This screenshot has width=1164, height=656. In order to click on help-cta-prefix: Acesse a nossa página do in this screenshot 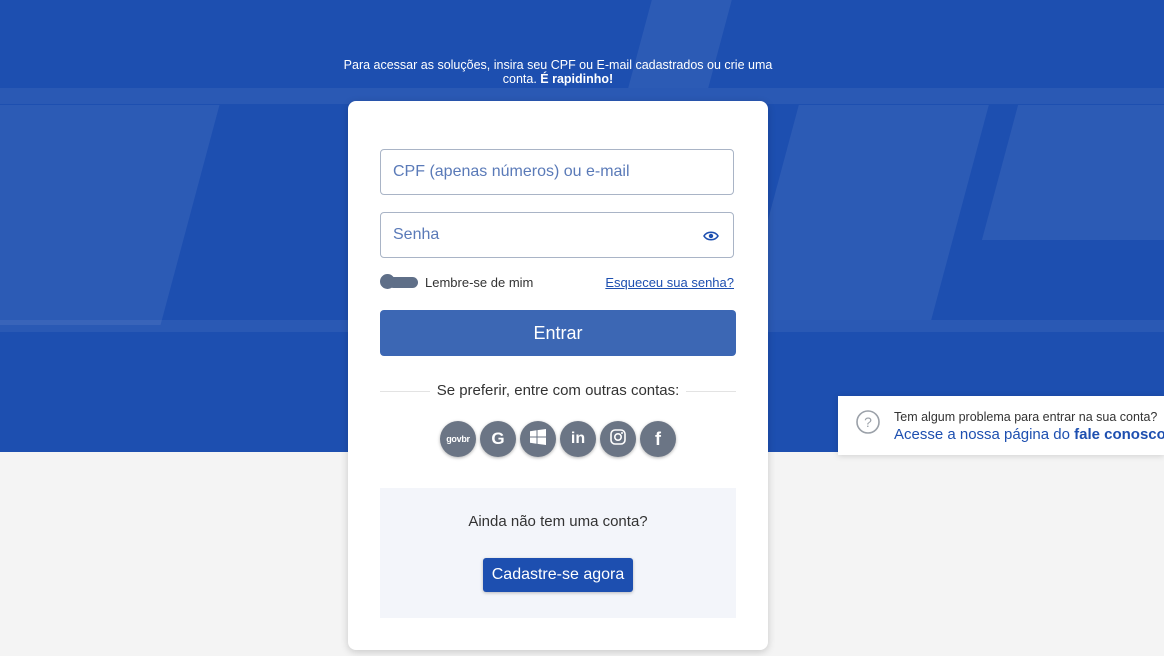, I will do `click(984, 434)`.